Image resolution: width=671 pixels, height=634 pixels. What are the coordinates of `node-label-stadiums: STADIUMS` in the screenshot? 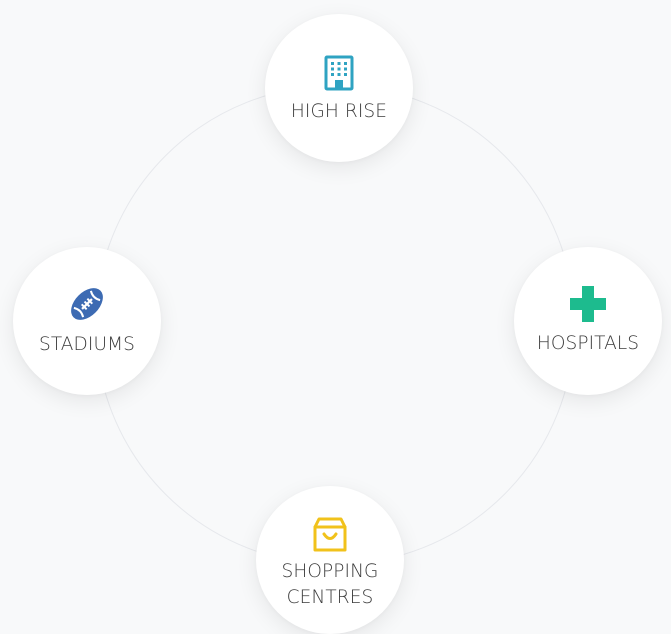 It's located at (86, 344).